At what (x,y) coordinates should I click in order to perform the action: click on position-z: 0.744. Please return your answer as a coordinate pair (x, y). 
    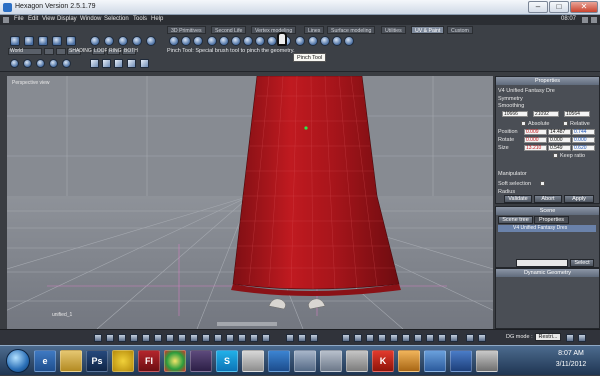
    Looking at the image, I should click on (583, 132).